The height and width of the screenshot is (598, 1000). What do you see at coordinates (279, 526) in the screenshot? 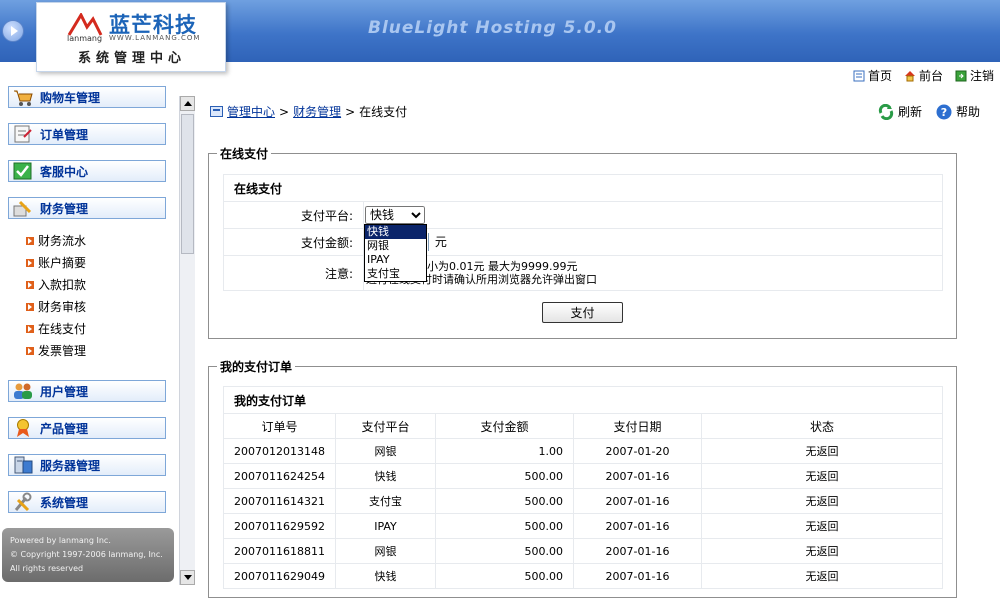
I see `order-id: 2007011629592` at bounding box center [279, 526].